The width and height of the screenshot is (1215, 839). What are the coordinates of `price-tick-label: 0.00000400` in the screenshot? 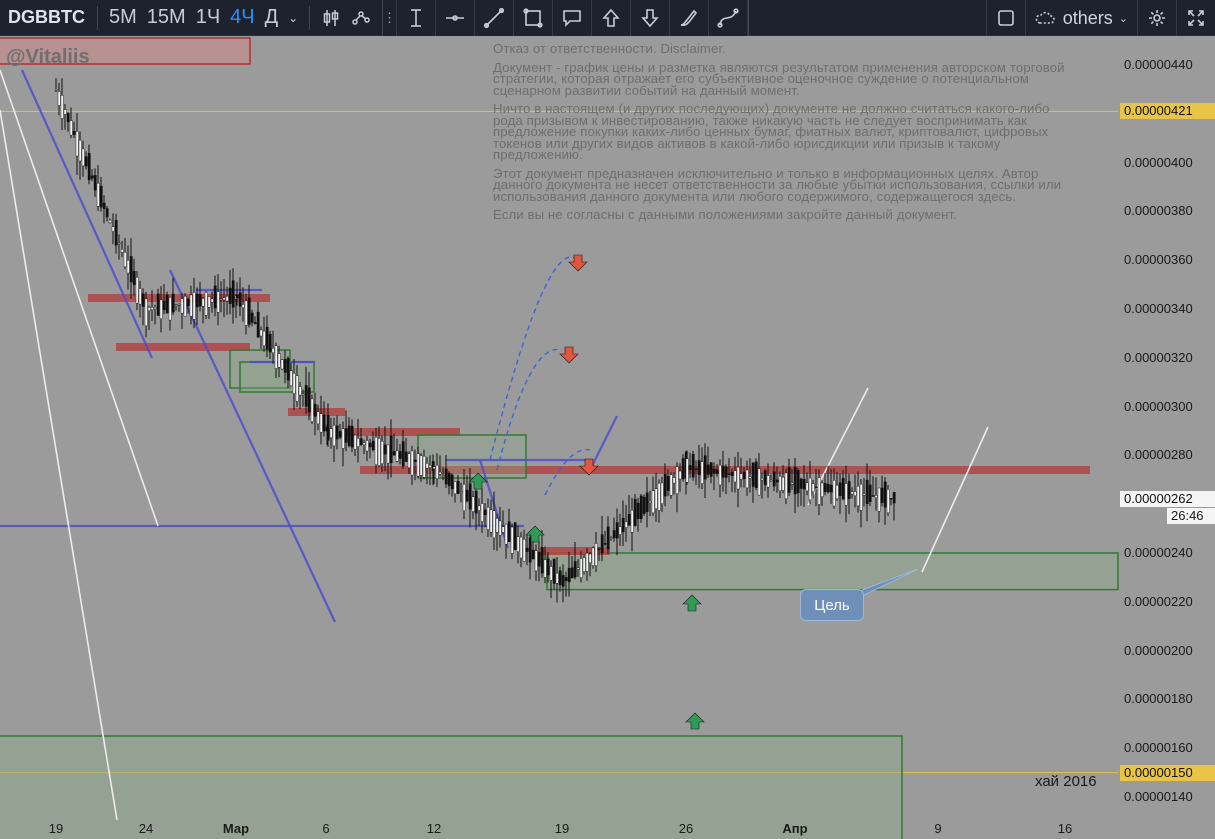 It's located at (1158, 162).